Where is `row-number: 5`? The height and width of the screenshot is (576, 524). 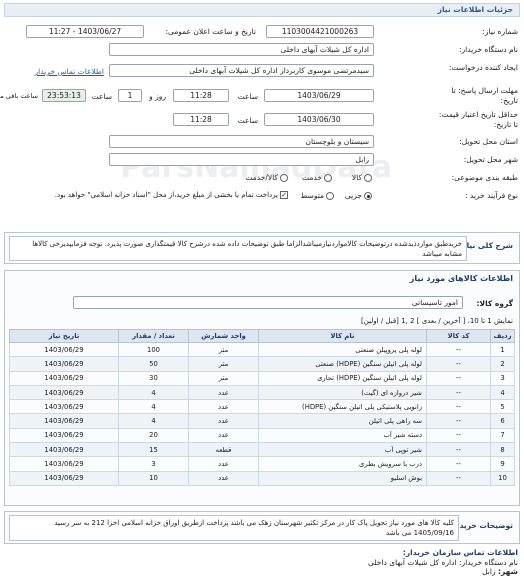
row-number: 5 is located at coordinates (502, 407).